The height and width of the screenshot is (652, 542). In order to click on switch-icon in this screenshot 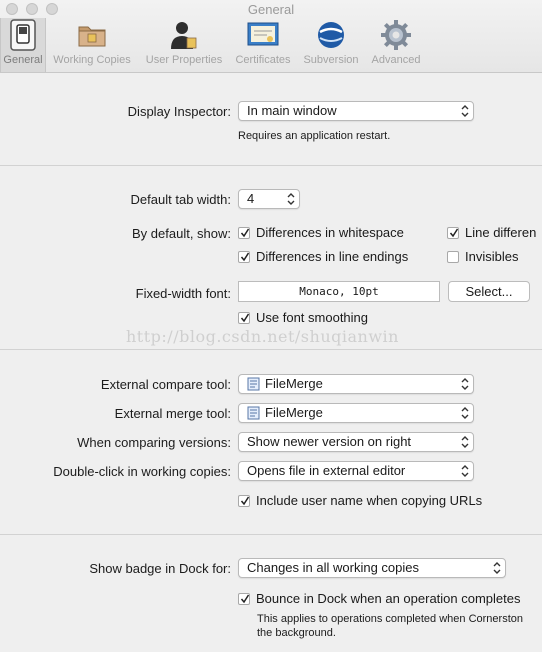, I will do `click(23, 35)`.